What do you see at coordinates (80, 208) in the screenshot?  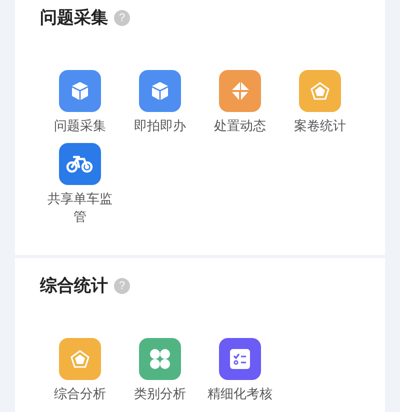 I see `shortcut-label: 共享单车监管` at bounding box center [80, 208].